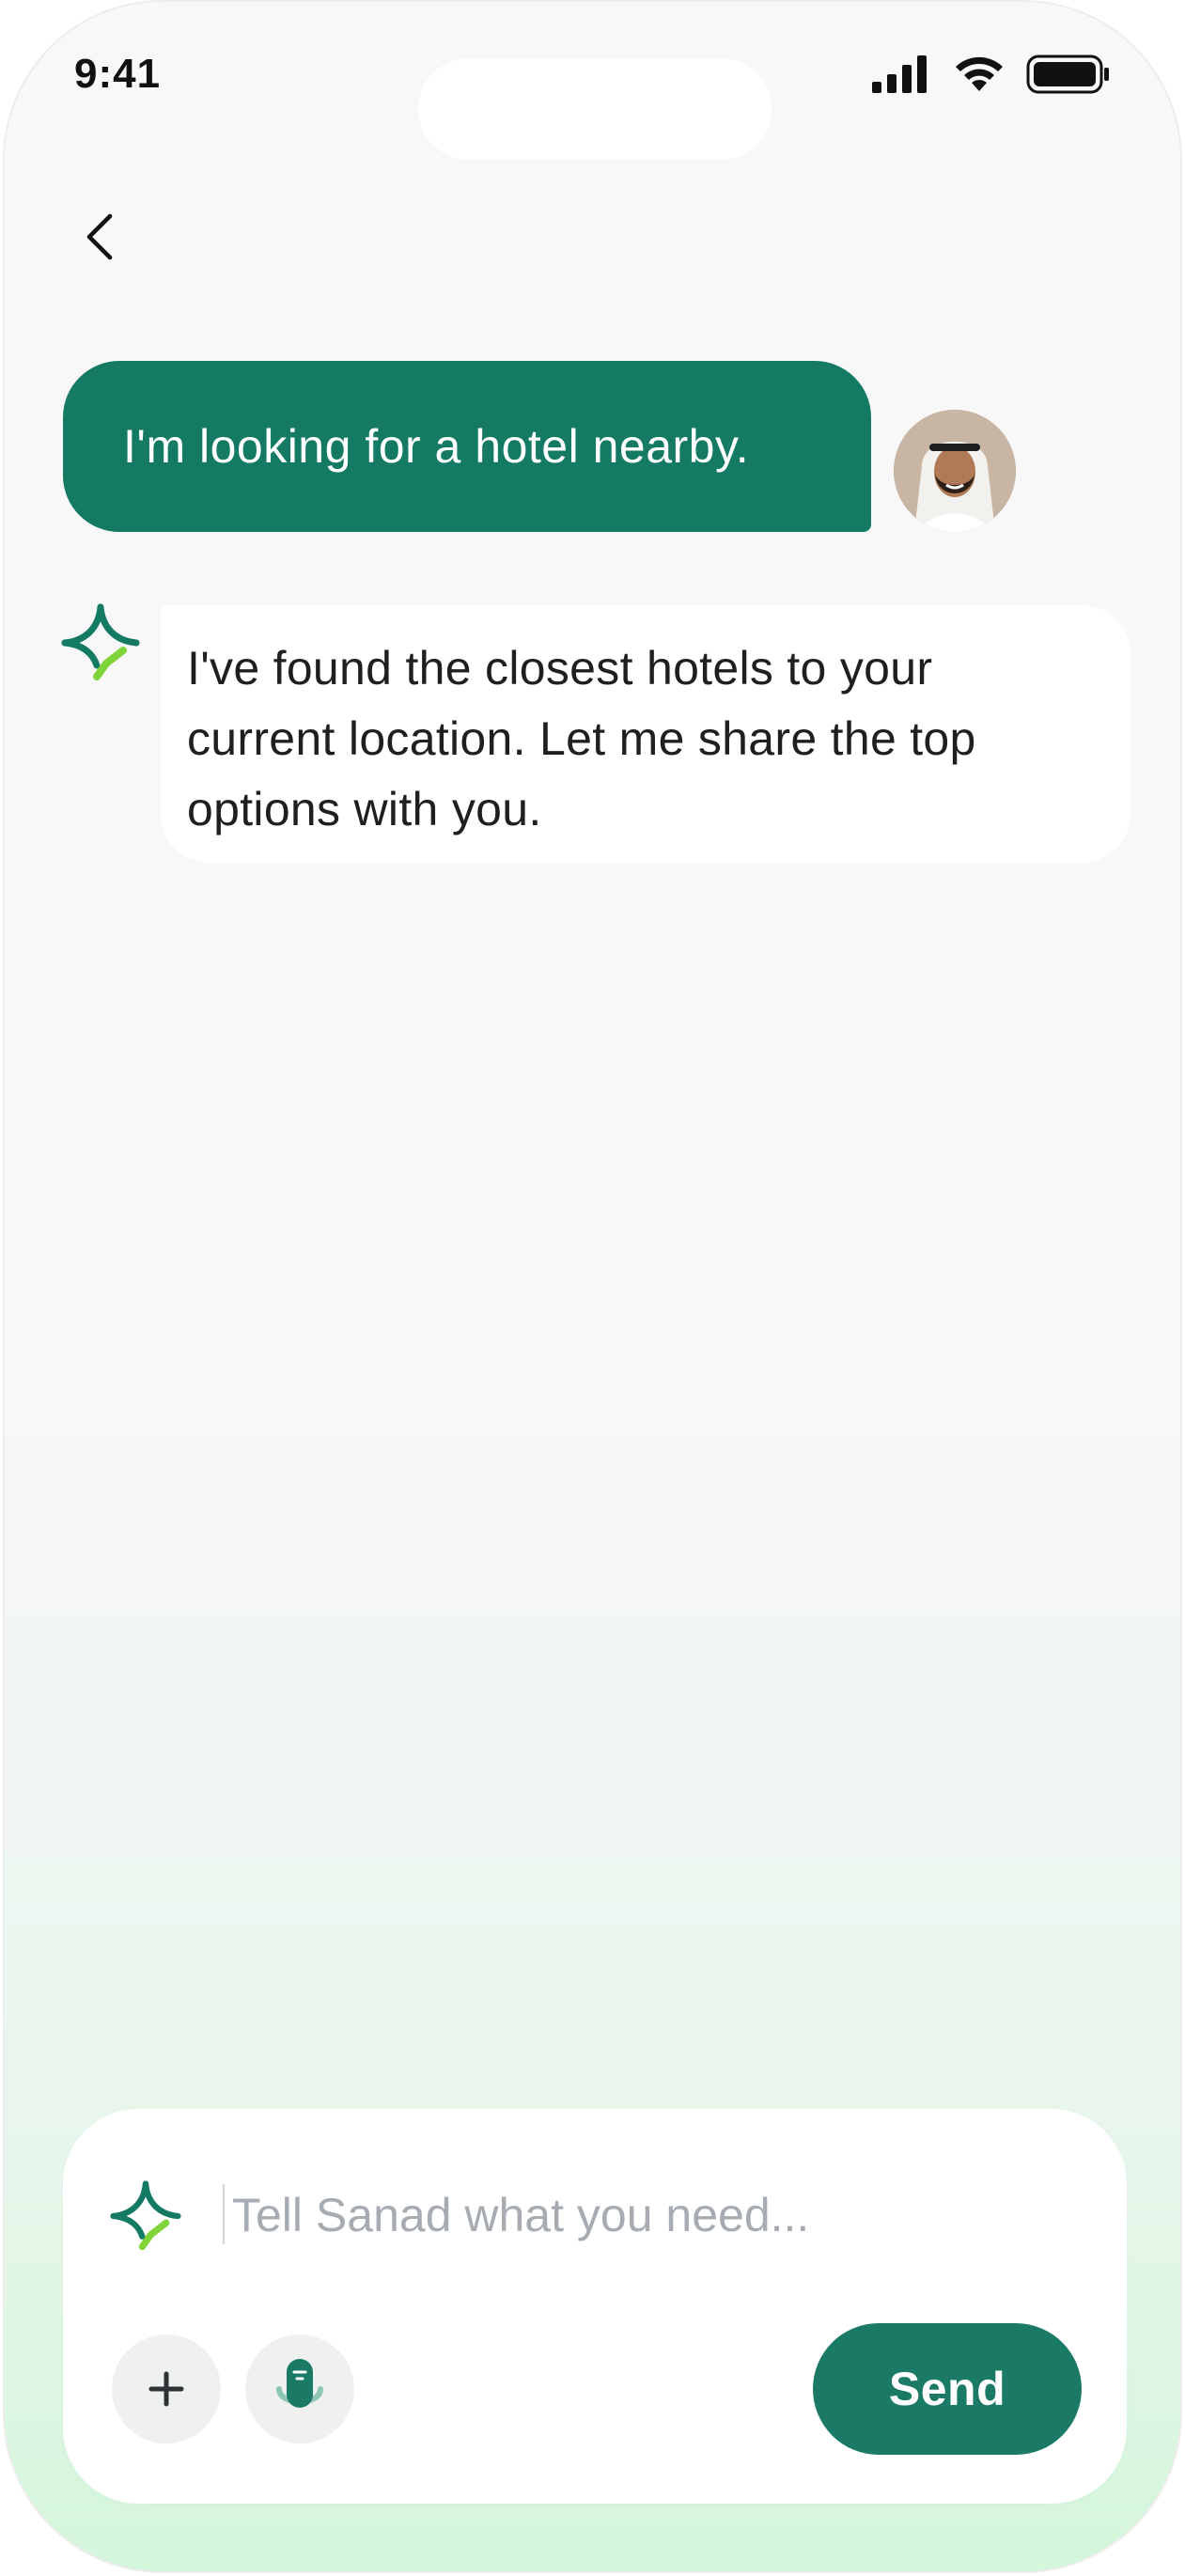  What do you see at coordinates (299, 2383) in the screenshot?
I see `microphone-icon` at bounding box center [299, 2383].